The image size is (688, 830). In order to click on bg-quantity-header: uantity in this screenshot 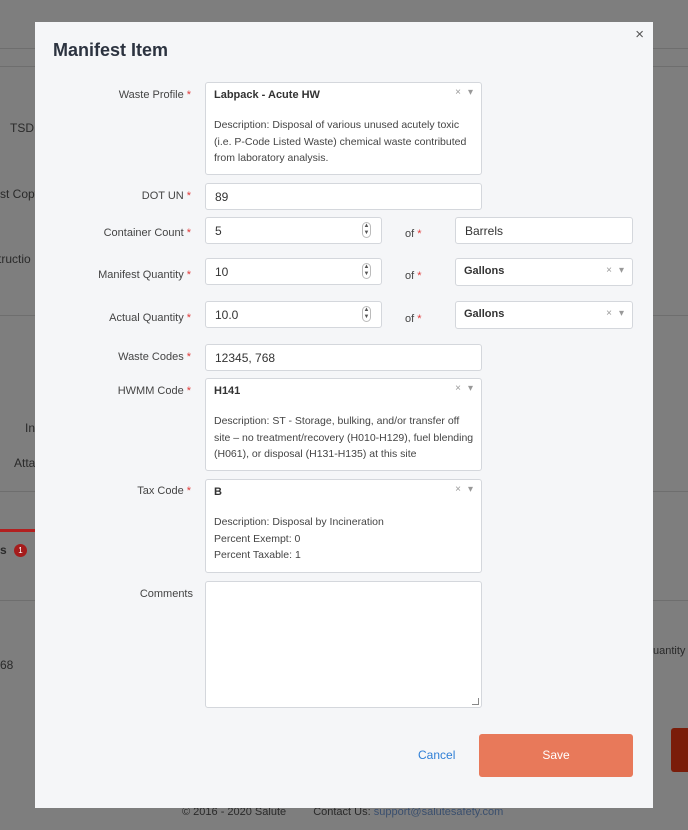, I will do `click(669, 651)`.